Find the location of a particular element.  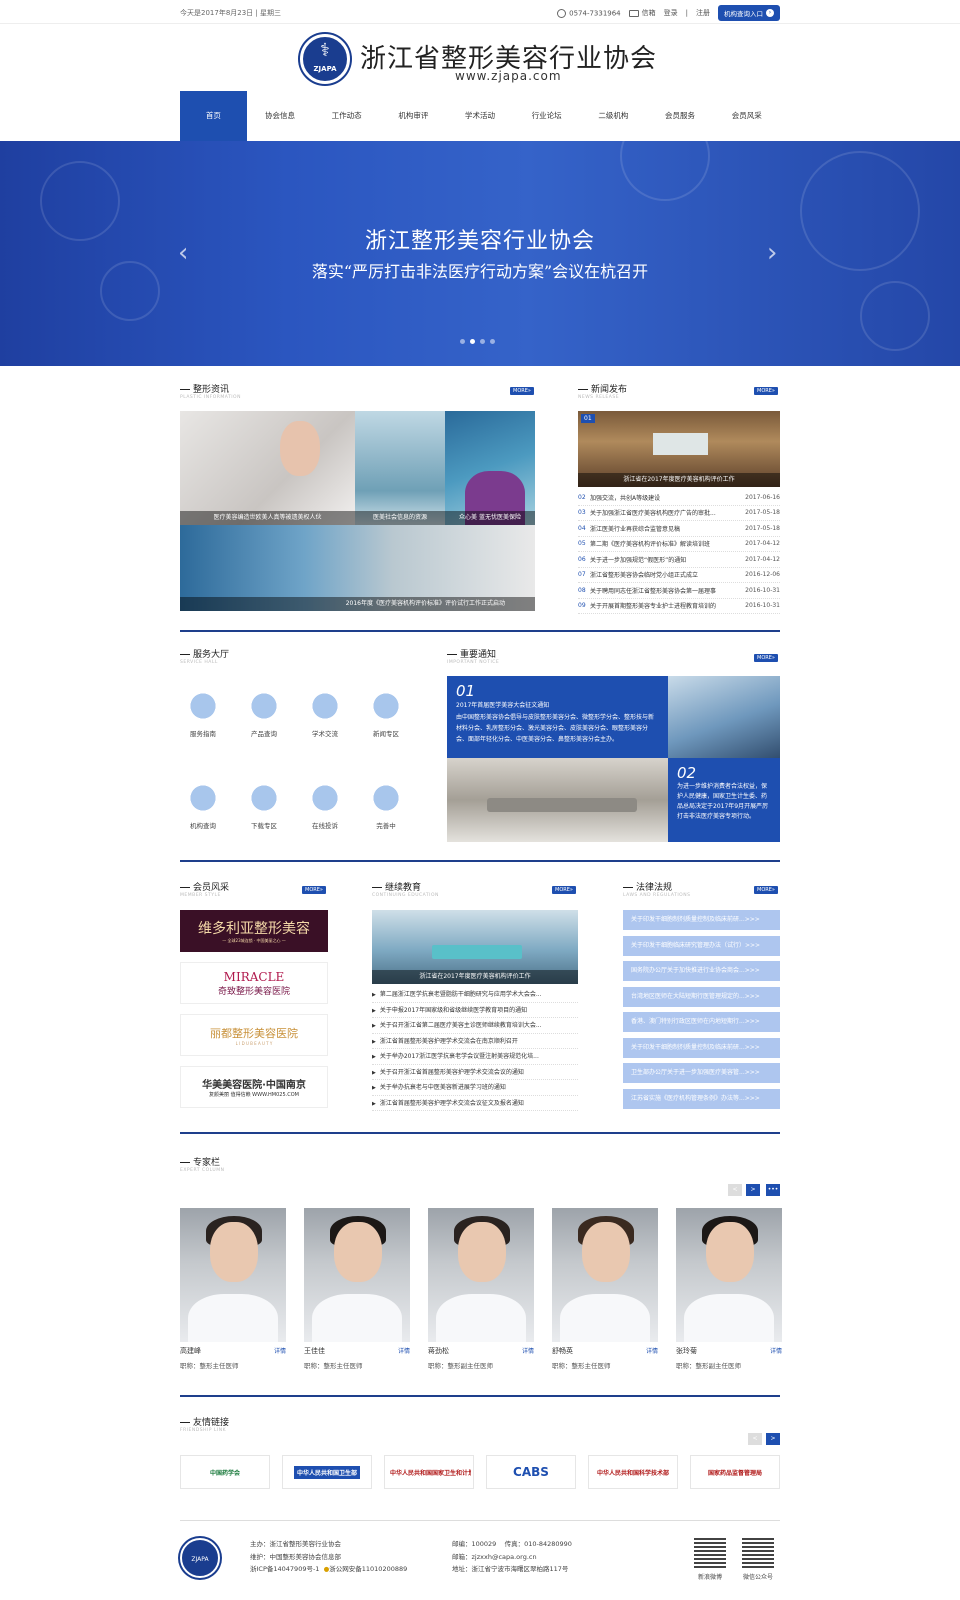

experts-prev-button: < is located at coordinates (735, 1190).